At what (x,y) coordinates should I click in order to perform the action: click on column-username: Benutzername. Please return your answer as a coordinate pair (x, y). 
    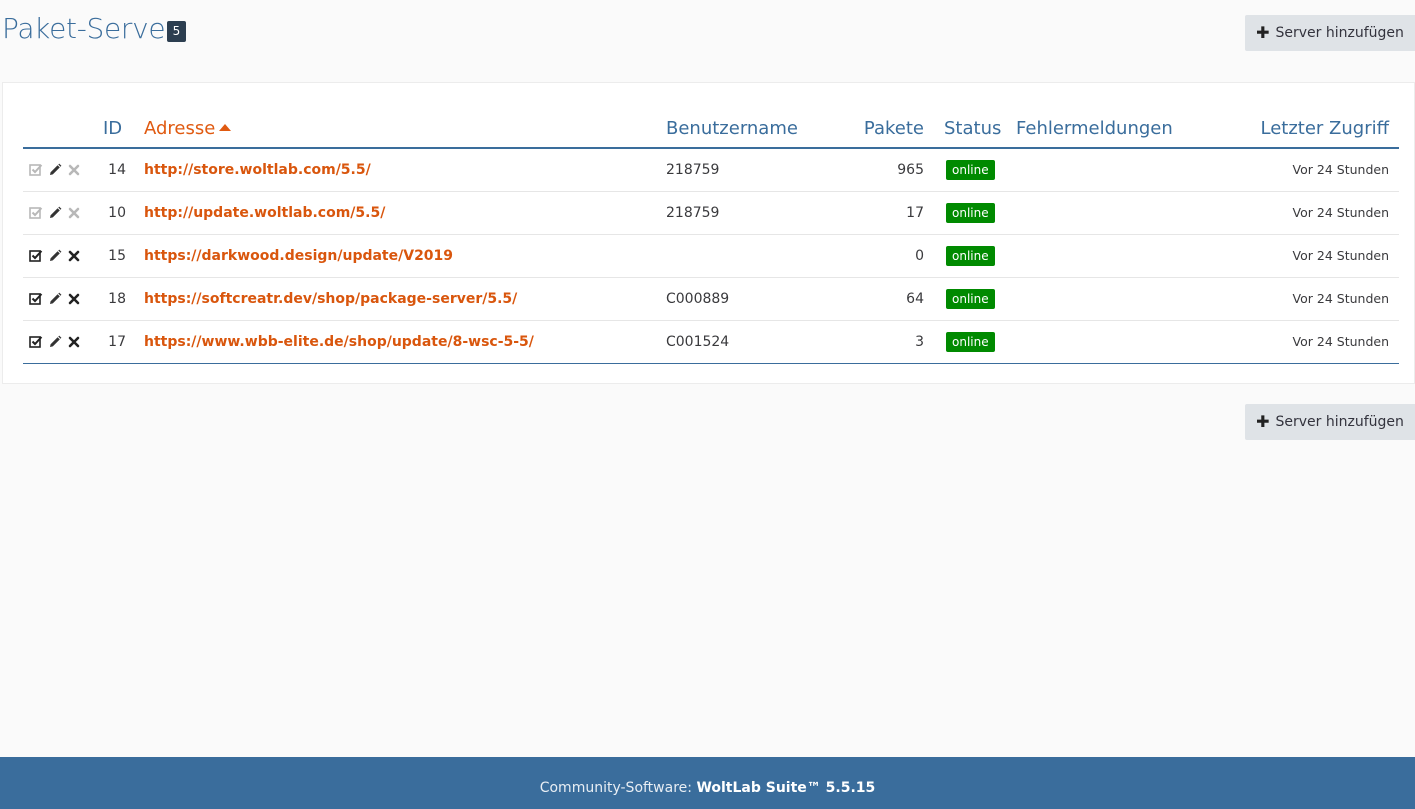
    Looking at the image, I should click on (741, 126).